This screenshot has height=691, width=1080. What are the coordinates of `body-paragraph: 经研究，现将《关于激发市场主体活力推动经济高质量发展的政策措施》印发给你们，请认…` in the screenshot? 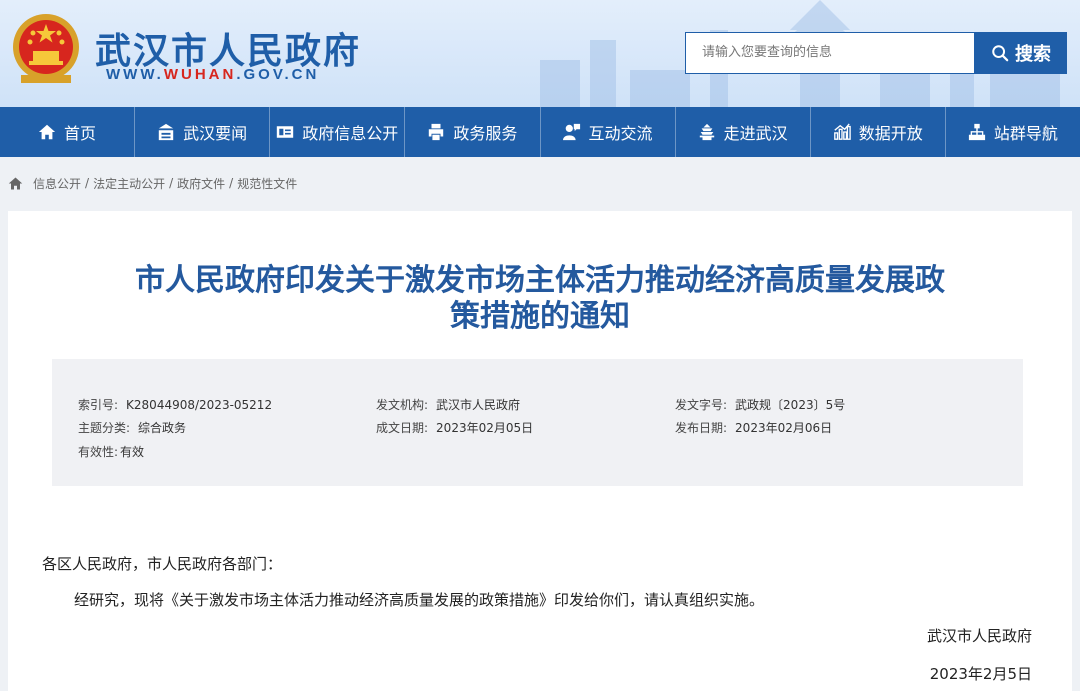 It's located at (419, 600).